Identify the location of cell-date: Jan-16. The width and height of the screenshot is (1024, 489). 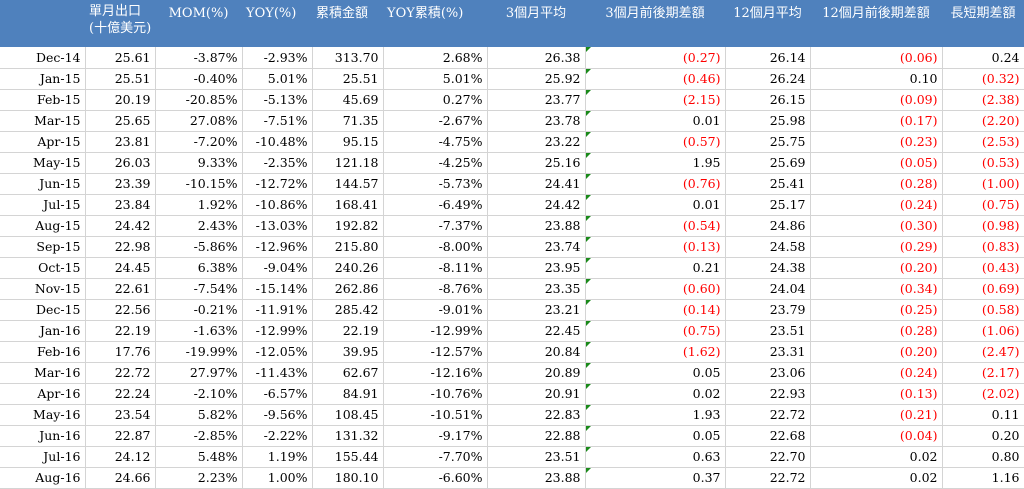
(43, 331).